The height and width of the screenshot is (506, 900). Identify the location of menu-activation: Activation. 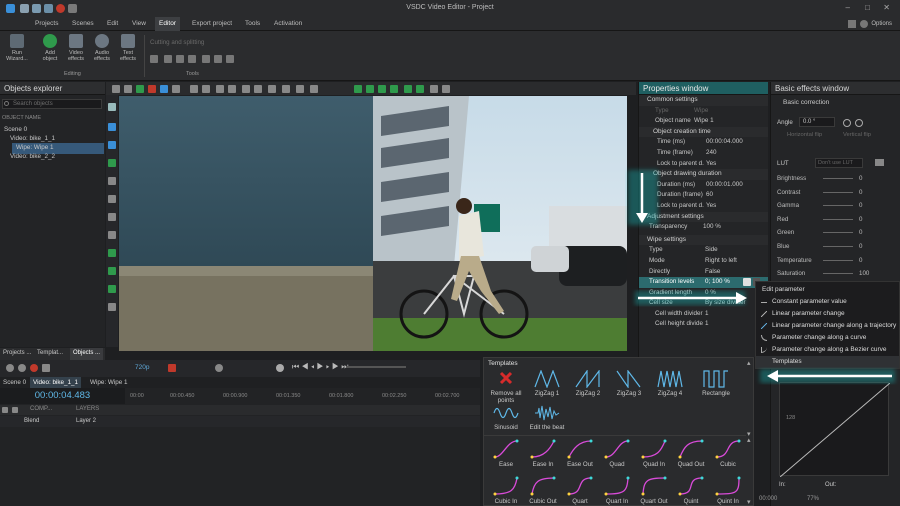
(288, 24).